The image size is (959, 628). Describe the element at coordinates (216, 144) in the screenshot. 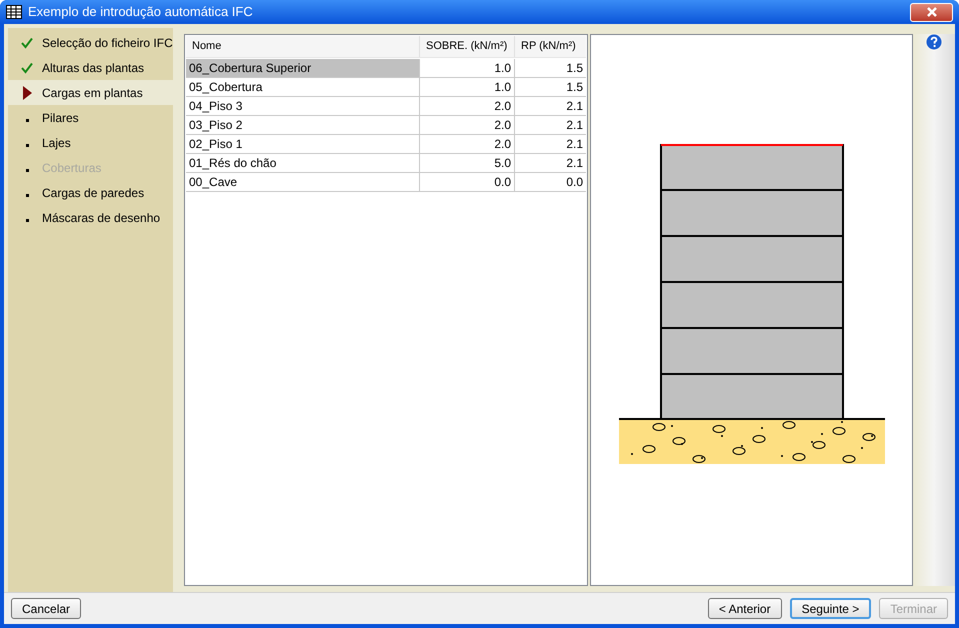

I see `table-cell-text: 02_Piso 1` at that location.